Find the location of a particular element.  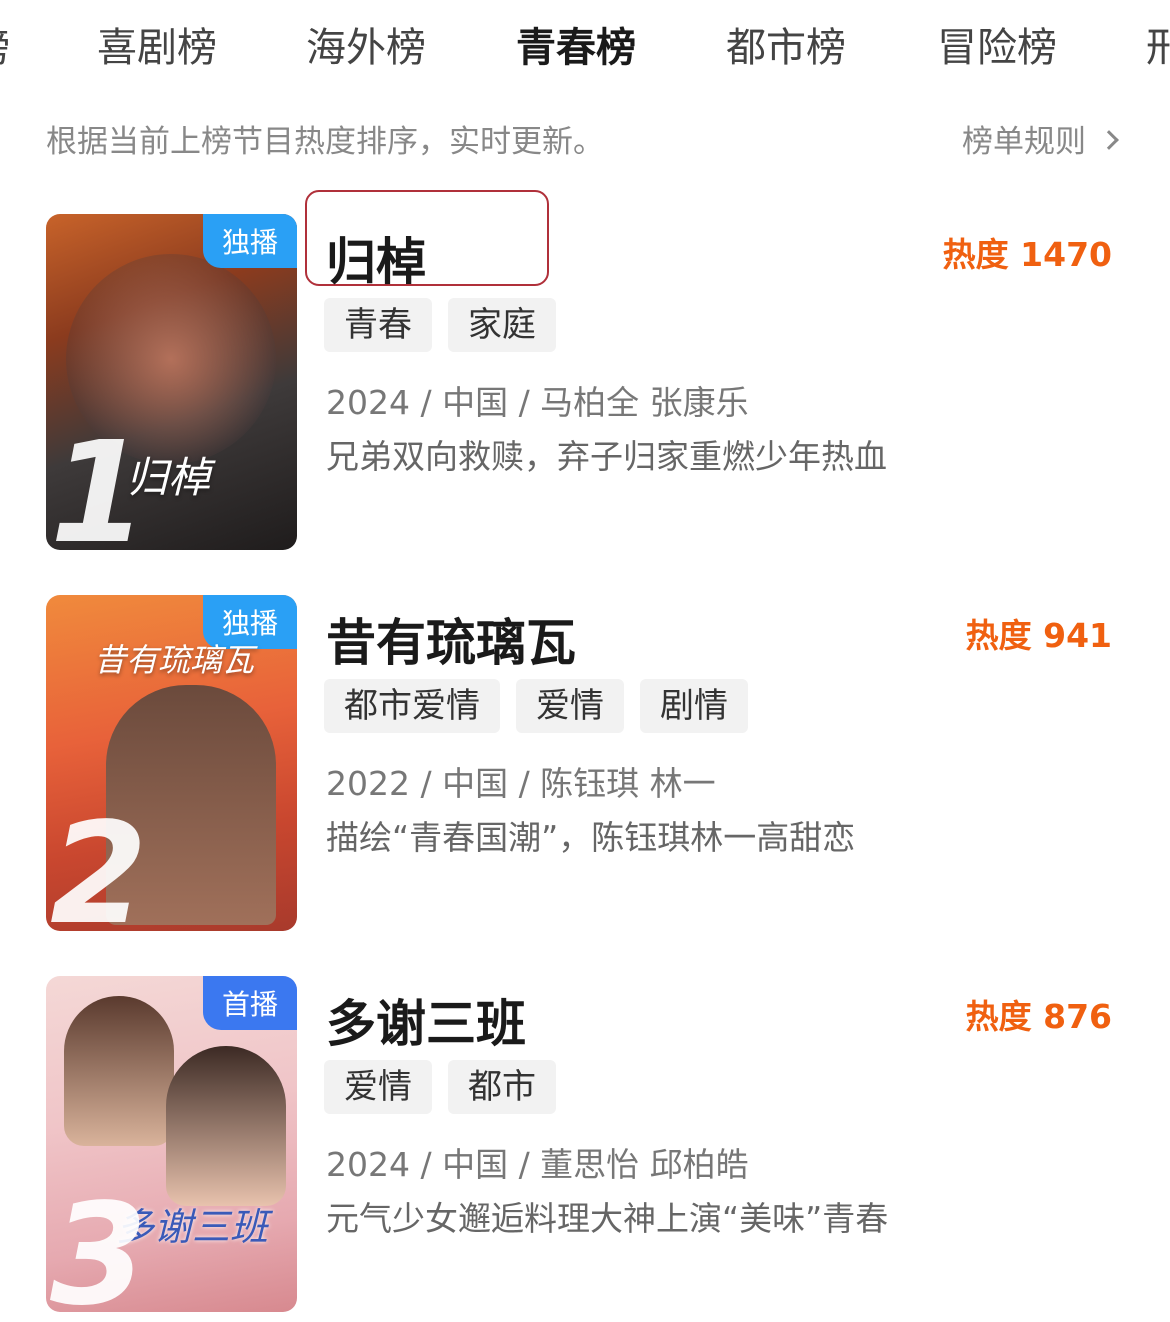

ranking-rules-link: 榜单规则 is located at coordinates (1040, 138).